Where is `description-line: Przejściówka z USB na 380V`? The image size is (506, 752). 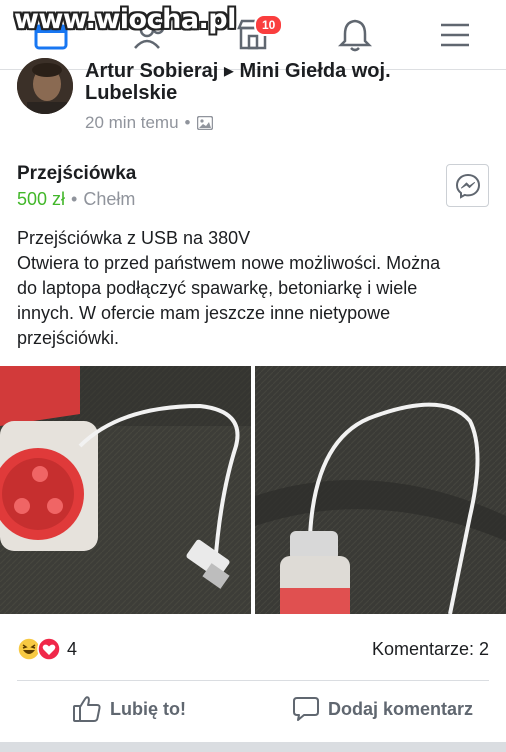
description-line: Przejściówka z USB na 380V is located at coordinates (134, 238).